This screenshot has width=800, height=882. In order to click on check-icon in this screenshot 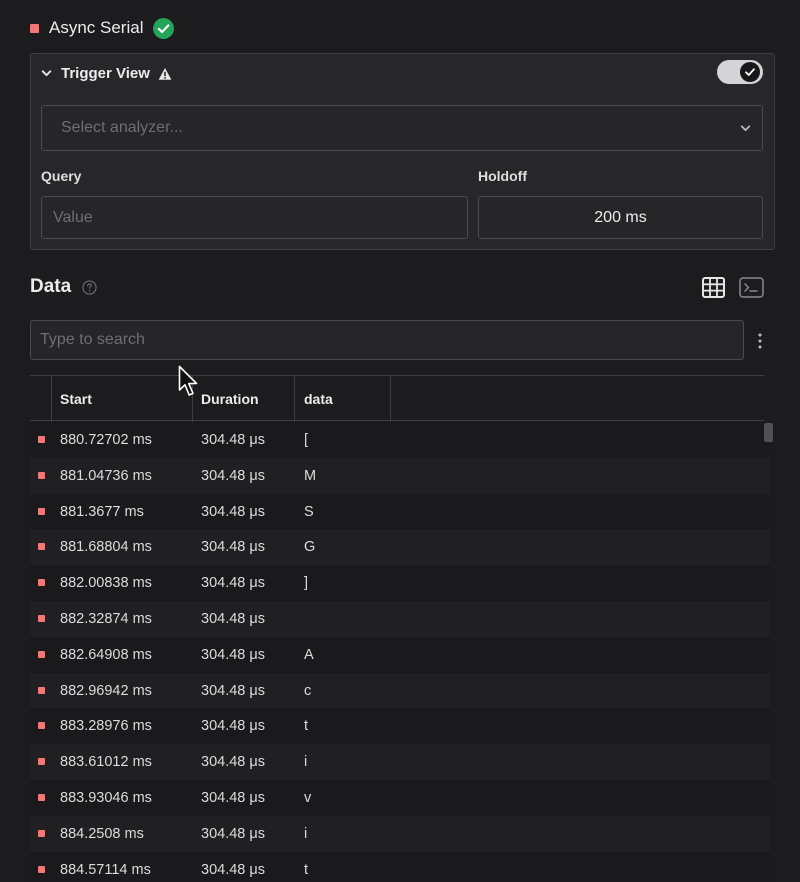, I will do `click(750, 72)`.